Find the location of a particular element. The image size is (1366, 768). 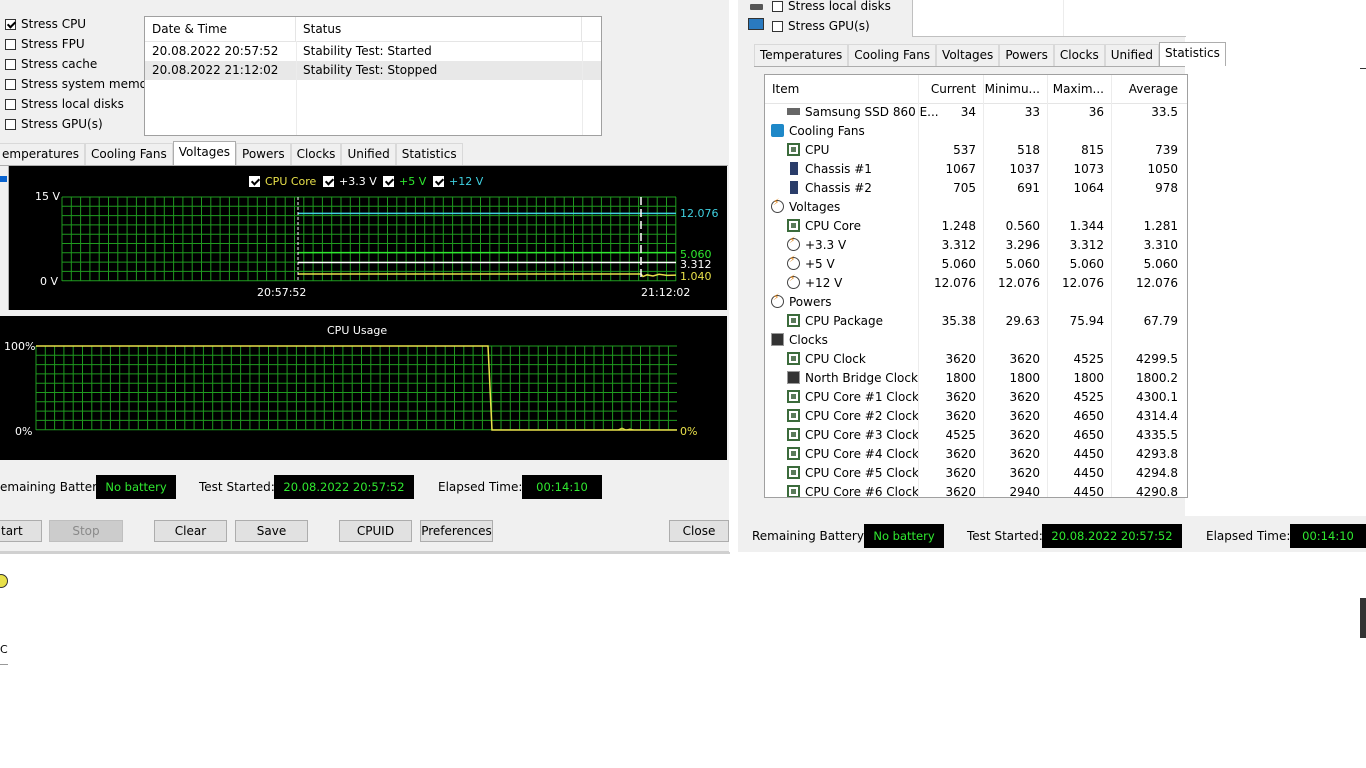

stress-option: Stress FPU is located at coordinates (45, 44).